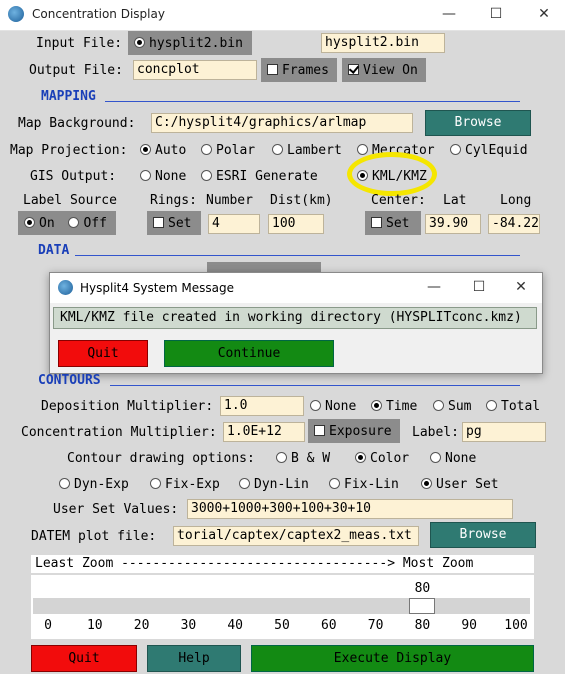 Image resolution: width=565 pixels, height=674 pixels. Describe the element at coordinates (422, 625) in the screenshot. I see `zoom-tick-label: 80` at that location.